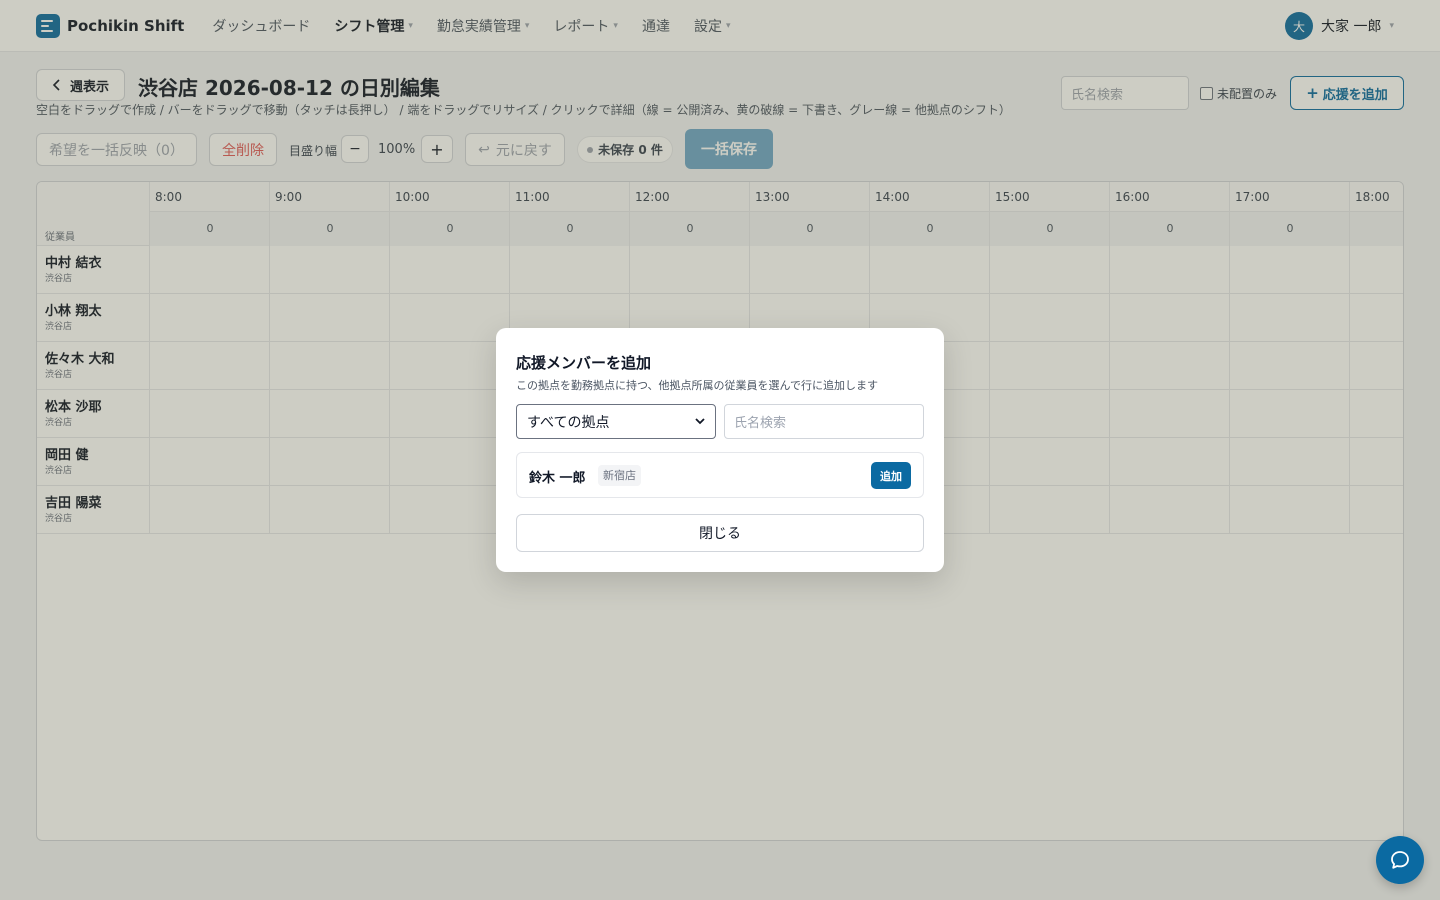  I want to click on candidate-store-badge: 新宿店, so click(619, 475).